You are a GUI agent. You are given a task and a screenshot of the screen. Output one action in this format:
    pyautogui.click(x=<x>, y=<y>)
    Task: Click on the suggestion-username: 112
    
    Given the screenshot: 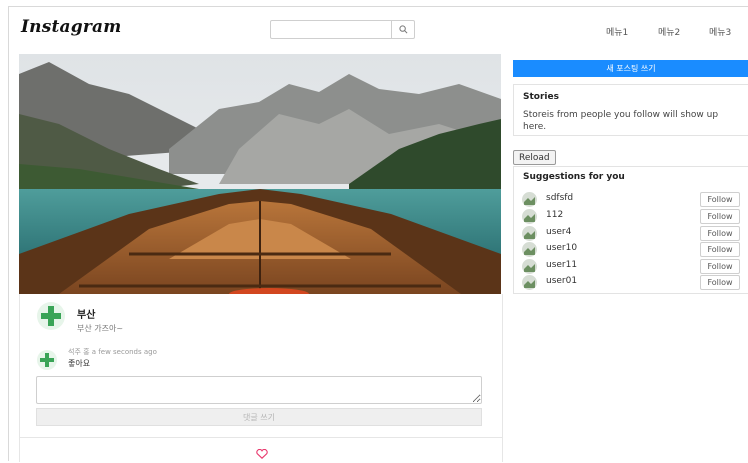 What is the action you would take?
    pyautogui.click(x=554, y=215)
    